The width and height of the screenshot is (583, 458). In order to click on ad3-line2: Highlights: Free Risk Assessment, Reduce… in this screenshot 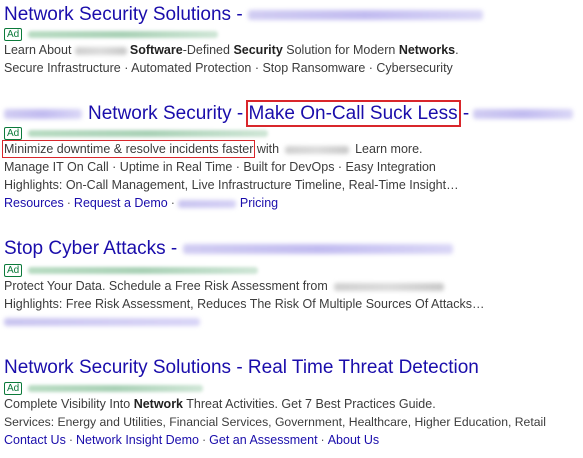, I will do `click(244, 304)`.